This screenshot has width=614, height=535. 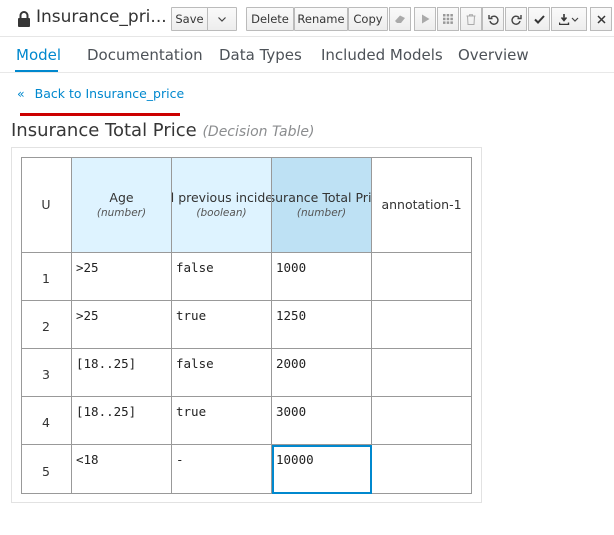 What do you see at coordinates (322, 469) in the screenshot?
I see `table-cell-price-selected: 10000` at bounding box center [322, 469].